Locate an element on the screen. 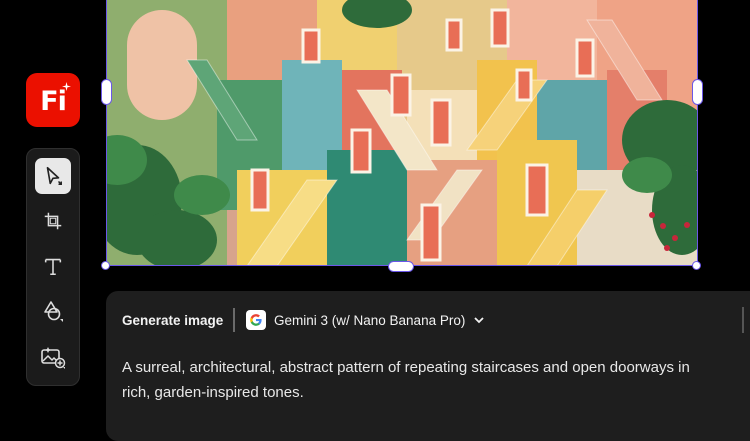 This screenshot has width=750, height=441. shape-tool-button is located at coordinates (53, 311).